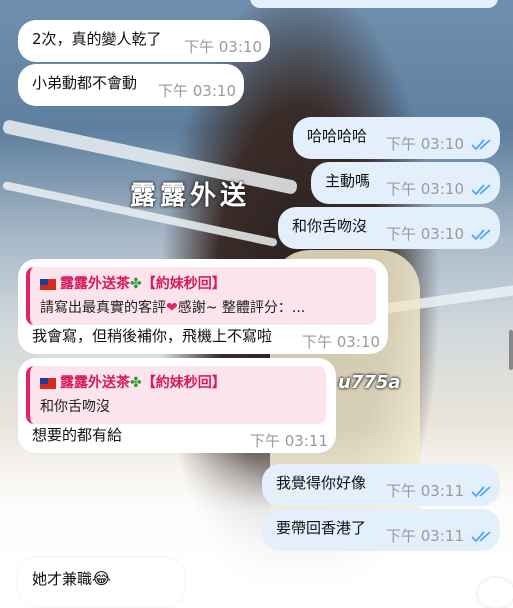 This screenshot has width=513, height=608. I want to click on message-bubble-incoming-reply: 露露外送茶✤【約妹秒回】 和你舌吻沒 想要的都有給 下午 03:11, so click(177, 405).